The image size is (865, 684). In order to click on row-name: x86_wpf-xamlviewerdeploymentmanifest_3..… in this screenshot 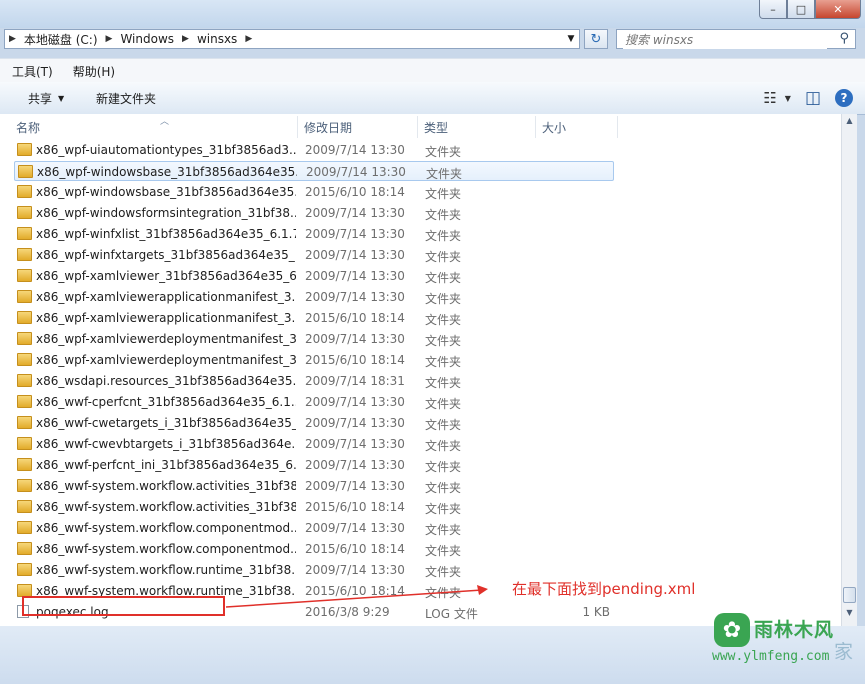, I will do `click(166, 339)`.